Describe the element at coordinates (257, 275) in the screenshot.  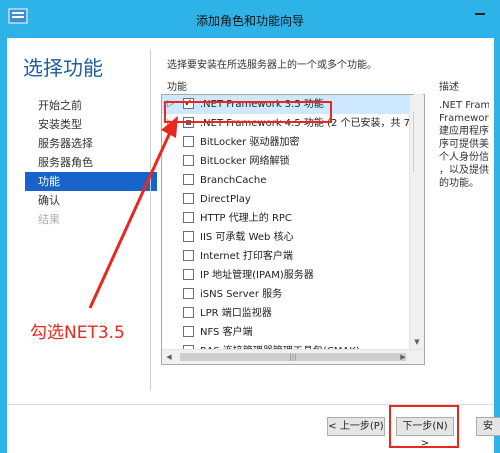
I see `feature-label: IP 地址管理(IPAM)服务器` at that location.